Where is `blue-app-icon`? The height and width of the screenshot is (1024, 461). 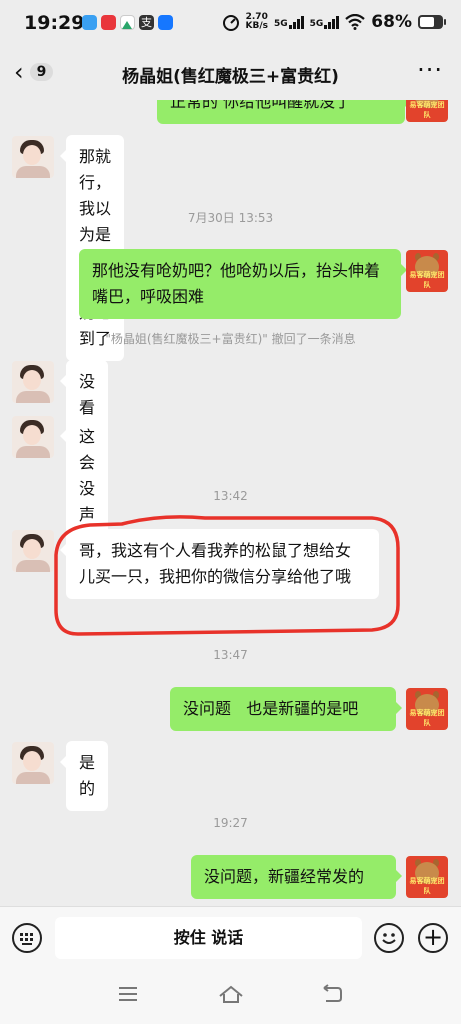 blue-app-icon is located at coordinates (165, 22).